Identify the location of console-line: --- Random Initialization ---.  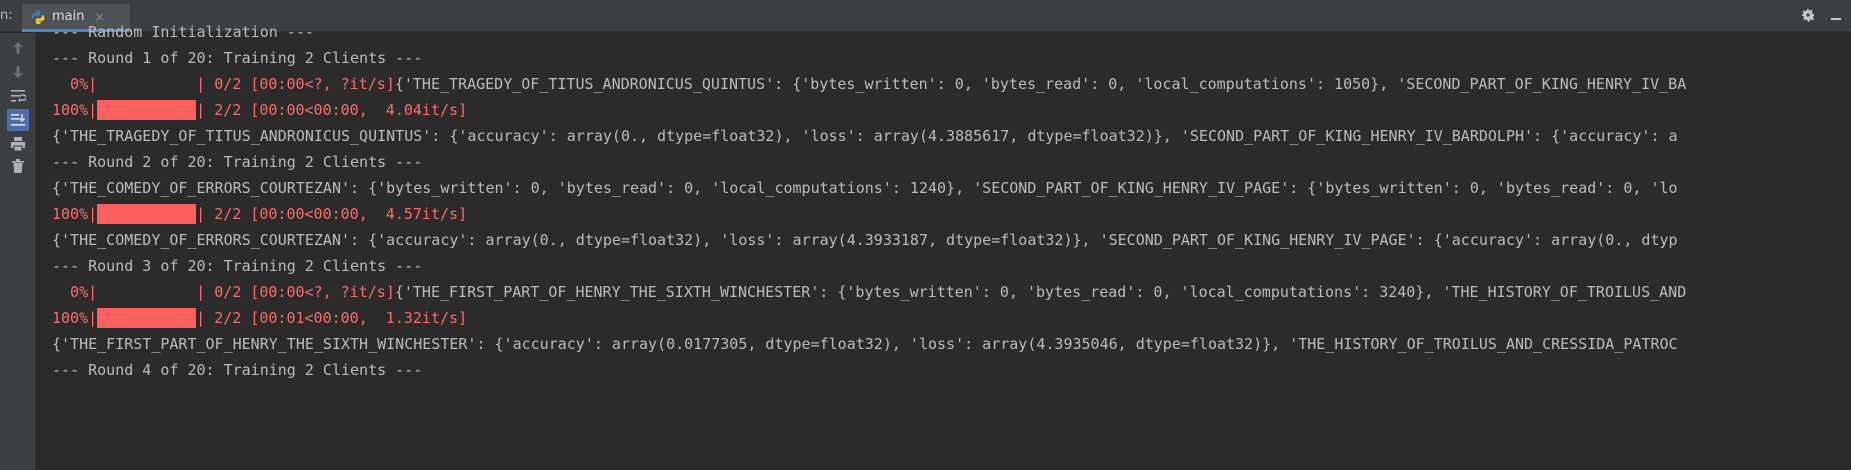
(183, 32).